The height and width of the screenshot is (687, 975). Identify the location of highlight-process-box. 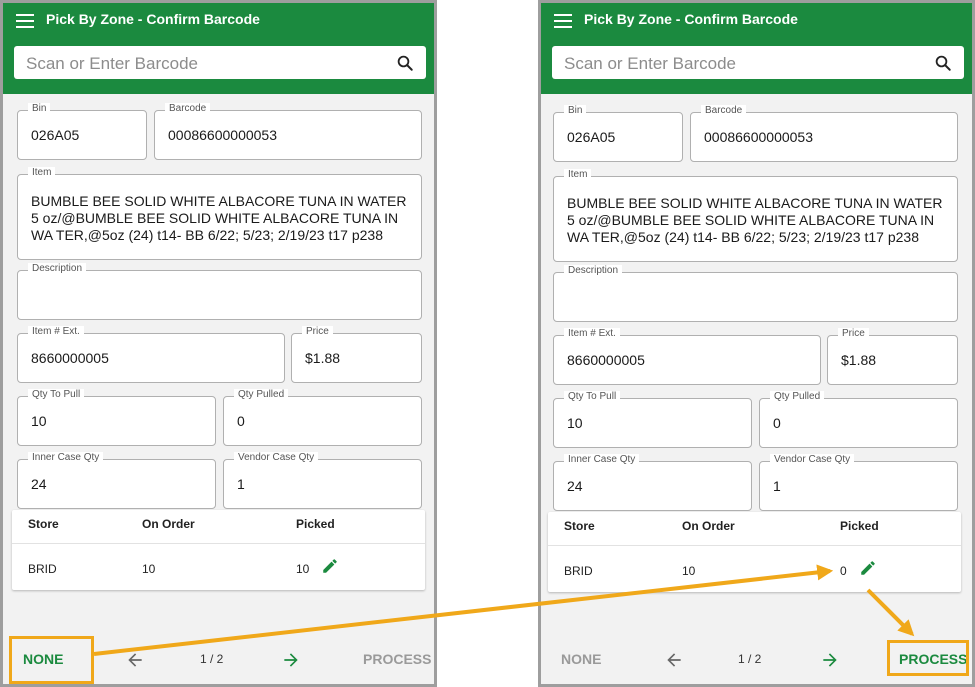
(928, 658).